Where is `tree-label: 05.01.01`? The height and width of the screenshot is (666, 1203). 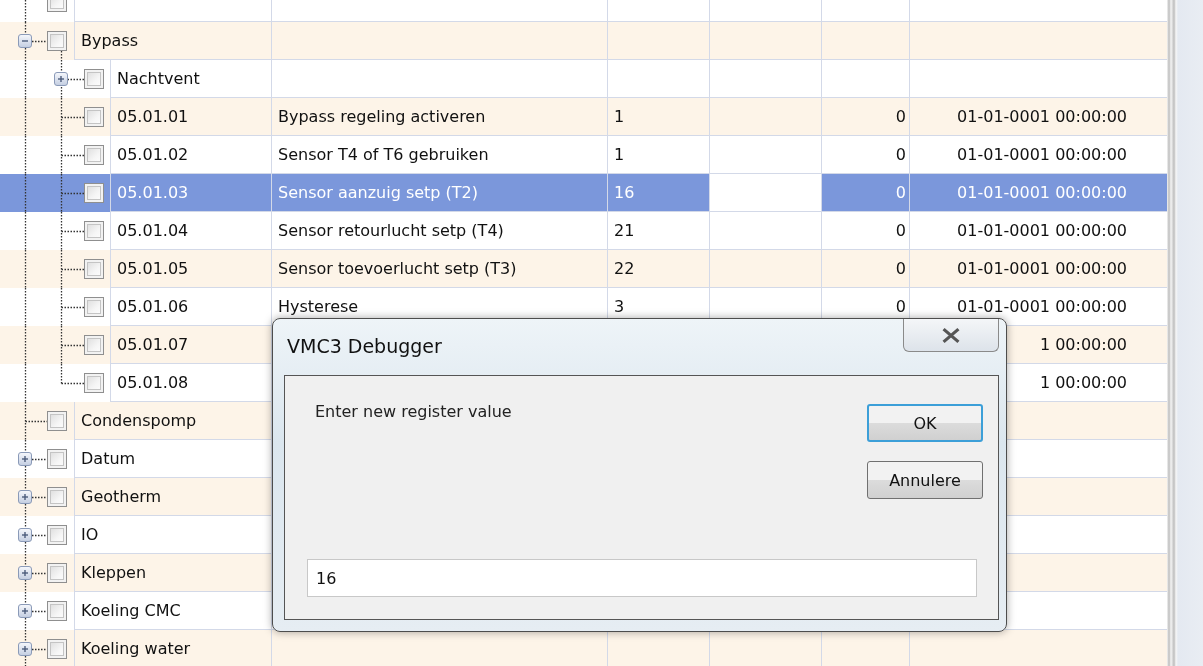 tree-label: 05.01.01 is located at coordinates (191, 117).